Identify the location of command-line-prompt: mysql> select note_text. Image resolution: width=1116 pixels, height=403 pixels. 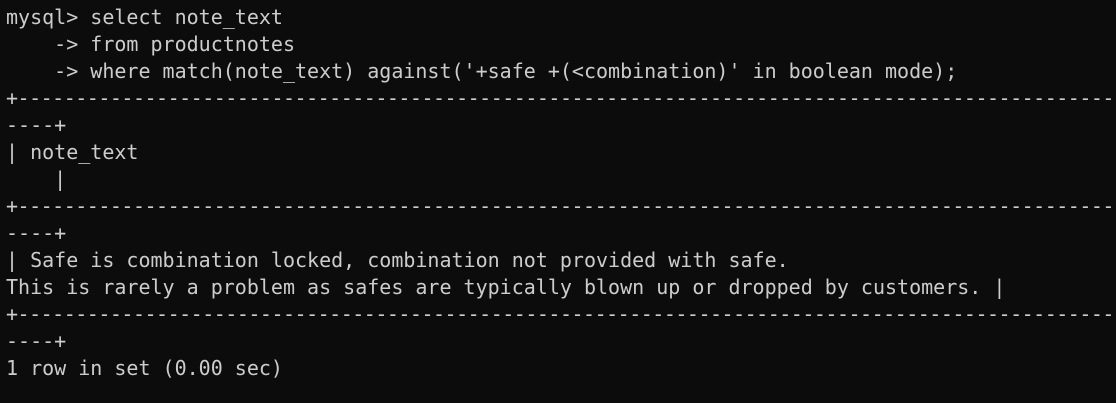
(144, 17).